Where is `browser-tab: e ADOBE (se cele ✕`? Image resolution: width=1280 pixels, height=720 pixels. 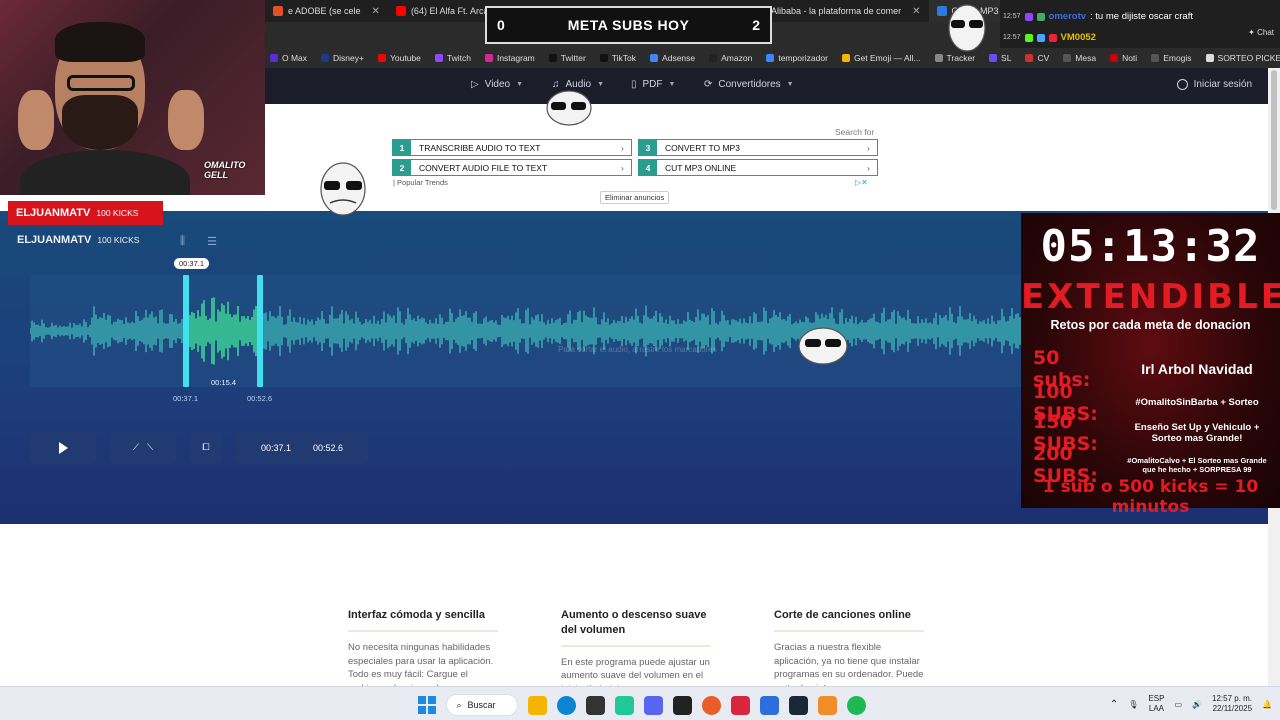
browser-tab: e ADOBE (se cele ✕ is located at coordinates (326, 11).